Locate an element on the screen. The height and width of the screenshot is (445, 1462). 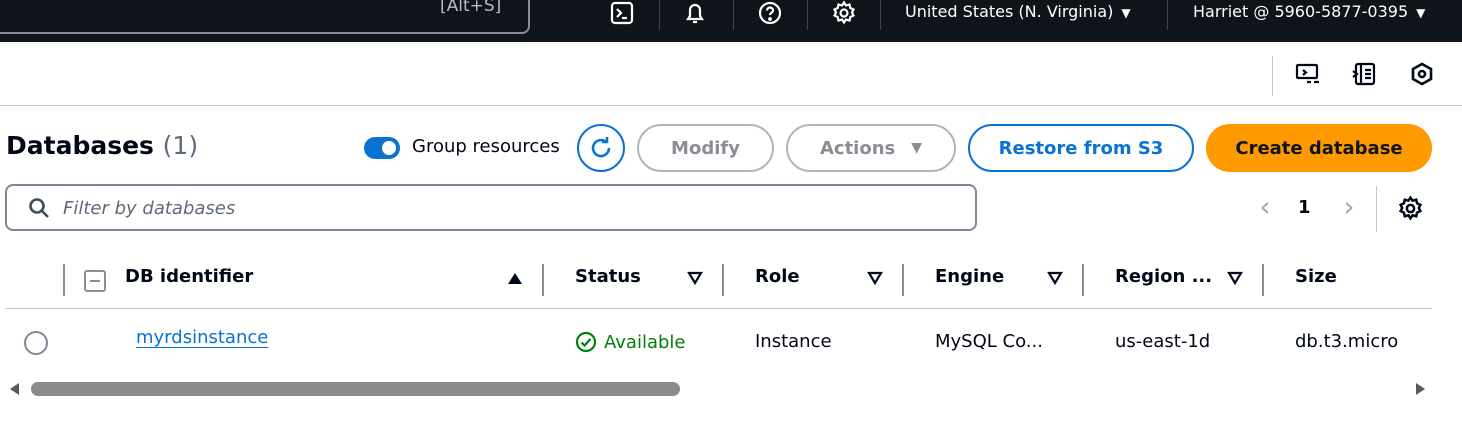
column-header-status: Status is located at coordinates (608, 276).